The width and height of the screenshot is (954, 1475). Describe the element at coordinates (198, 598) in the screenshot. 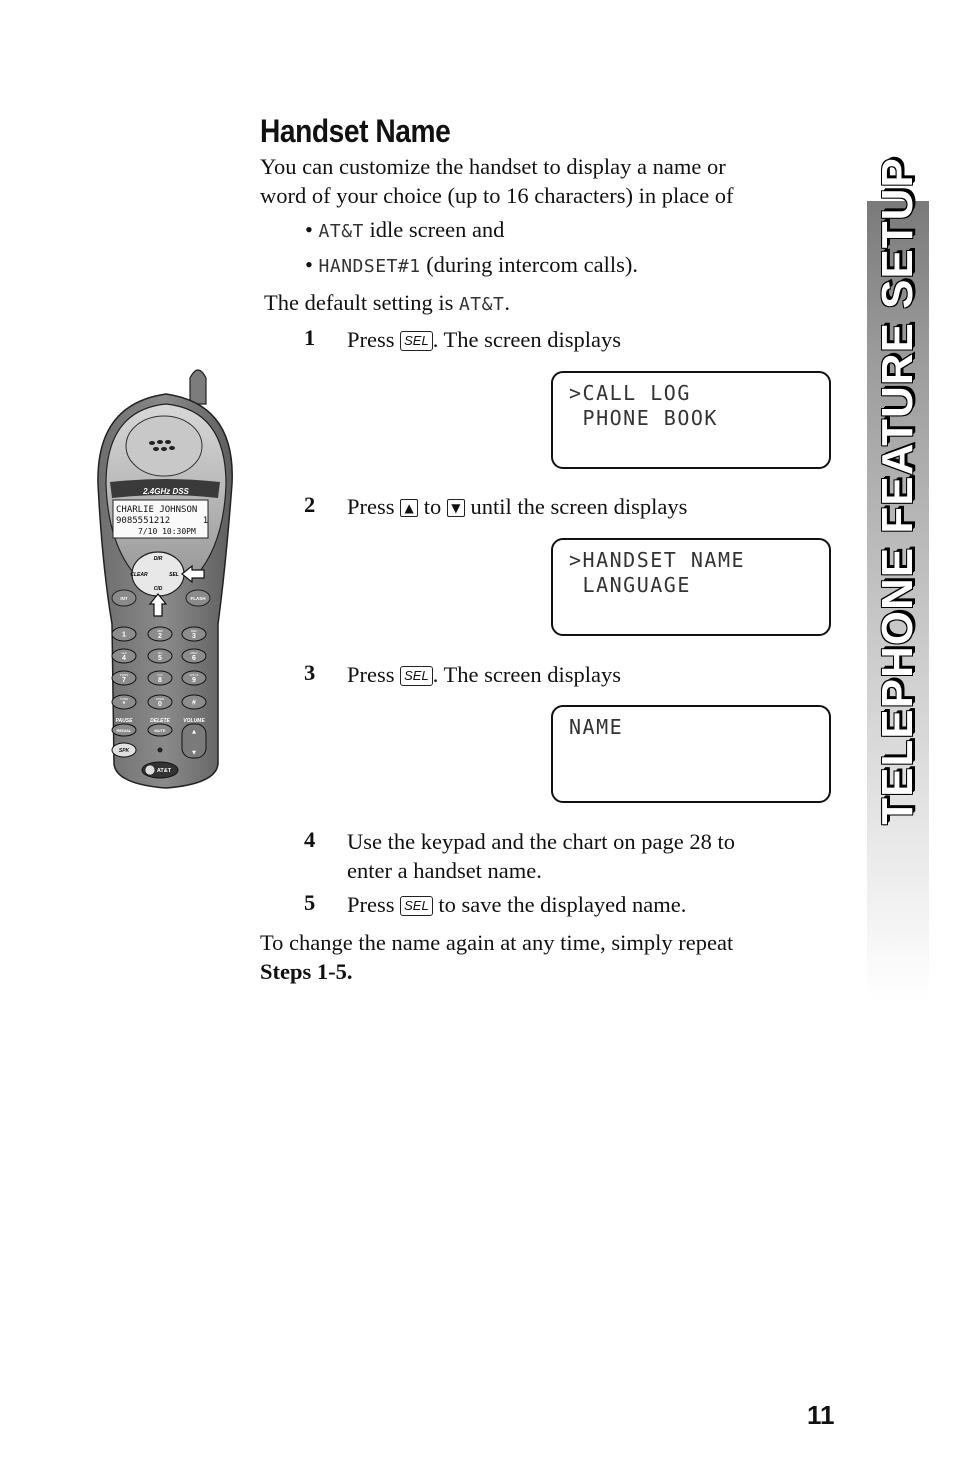

I see `flash-label: FLASH` at that location.